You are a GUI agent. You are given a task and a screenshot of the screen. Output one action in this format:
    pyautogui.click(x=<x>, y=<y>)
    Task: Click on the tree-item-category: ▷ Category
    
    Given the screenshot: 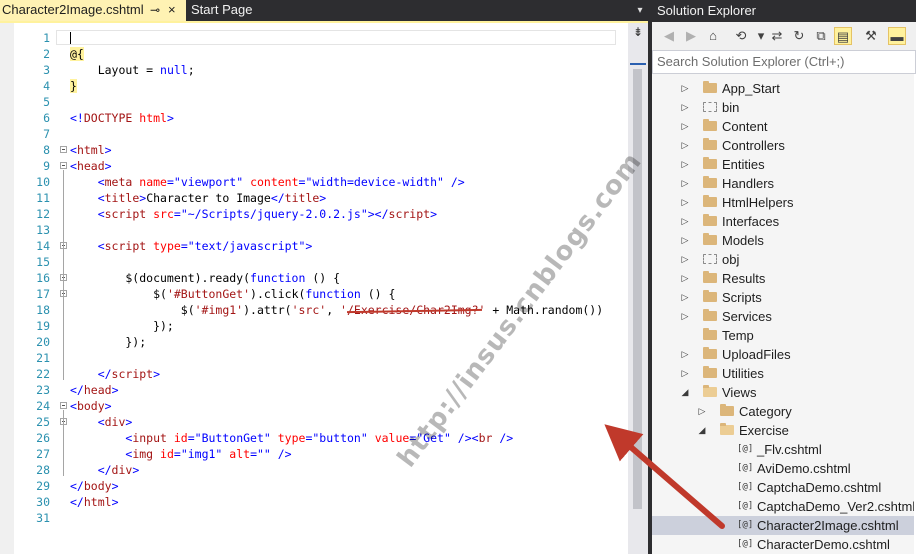 What is the action you would take?
    pyautogui.click(x=783, y=411)
    